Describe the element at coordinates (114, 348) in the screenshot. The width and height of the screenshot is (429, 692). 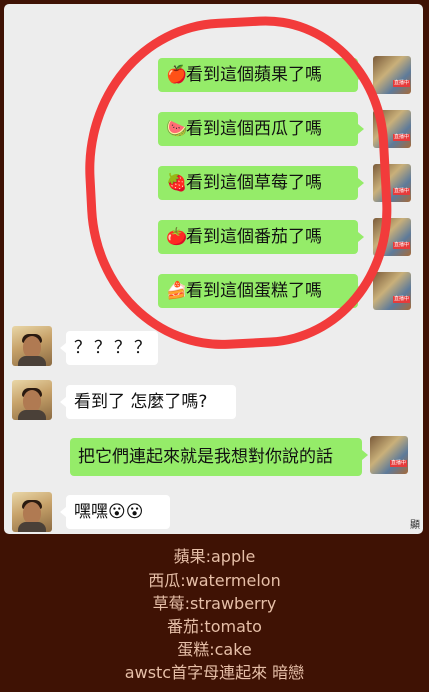
I see `message-text: ？？？？` at that location.